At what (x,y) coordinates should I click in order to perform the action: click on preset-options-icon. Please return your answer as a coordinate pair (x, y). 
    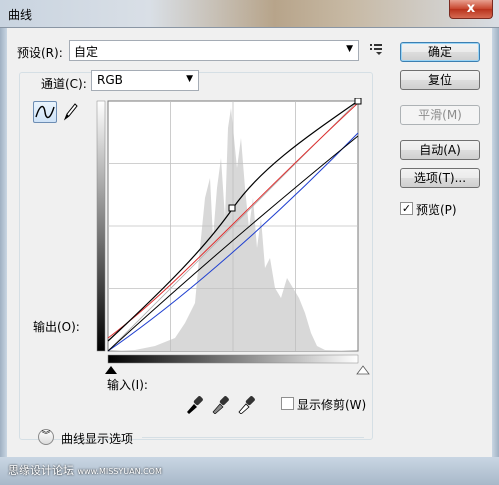
    Looking at the image, I should click on (376, 49).